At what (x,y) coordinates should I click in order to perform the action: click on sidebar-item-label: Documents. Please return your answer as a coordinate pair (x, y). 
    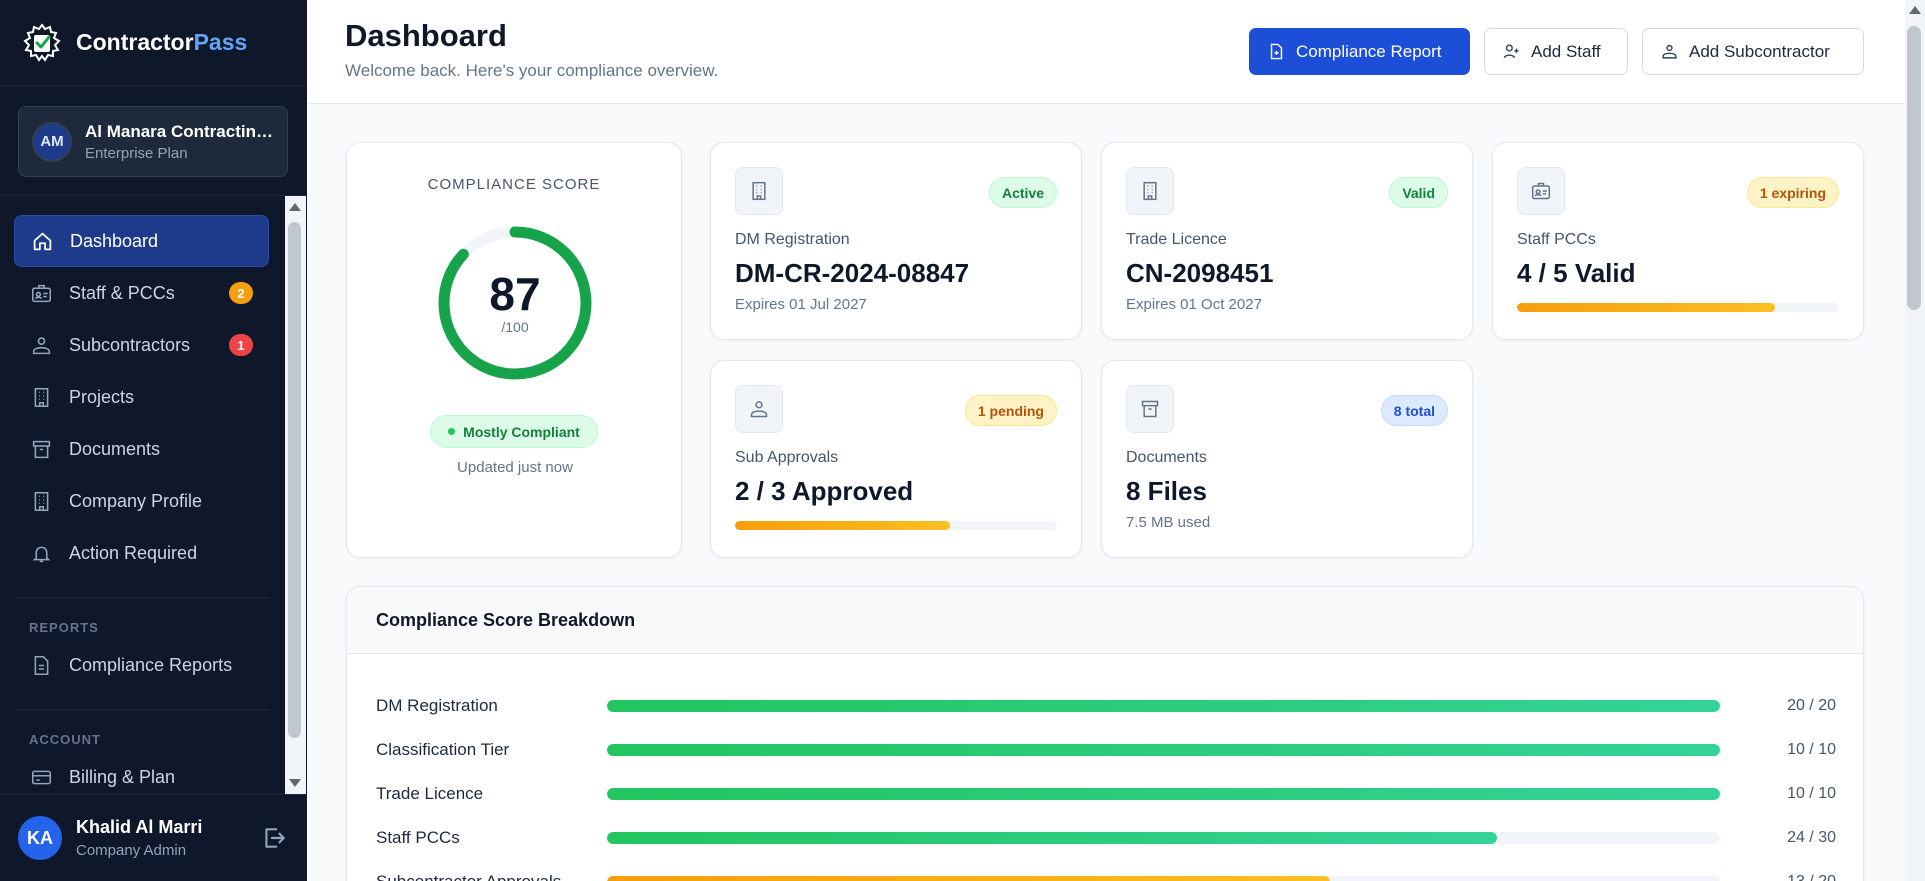
    Looking at the image, I should click on (115, 448).